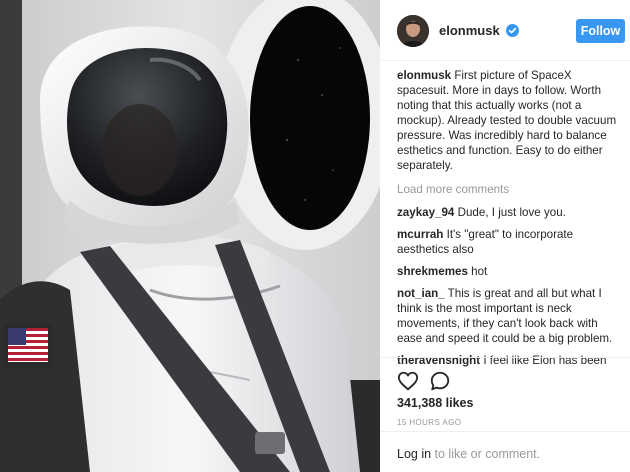  Describe the element at coordinates (413, 31) in the screenshot. I see `avatar` at that location.